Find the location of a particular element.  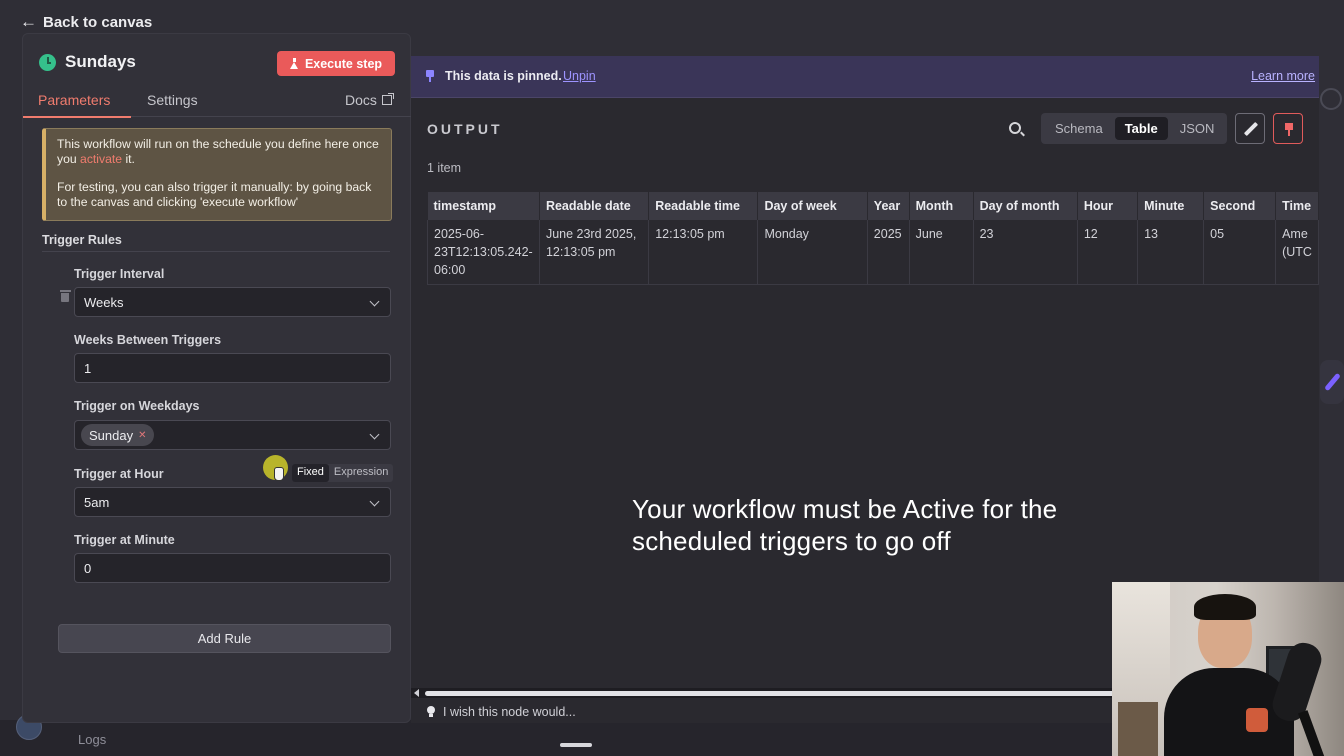

pin-data-button is located at coordinates (1288, 128).